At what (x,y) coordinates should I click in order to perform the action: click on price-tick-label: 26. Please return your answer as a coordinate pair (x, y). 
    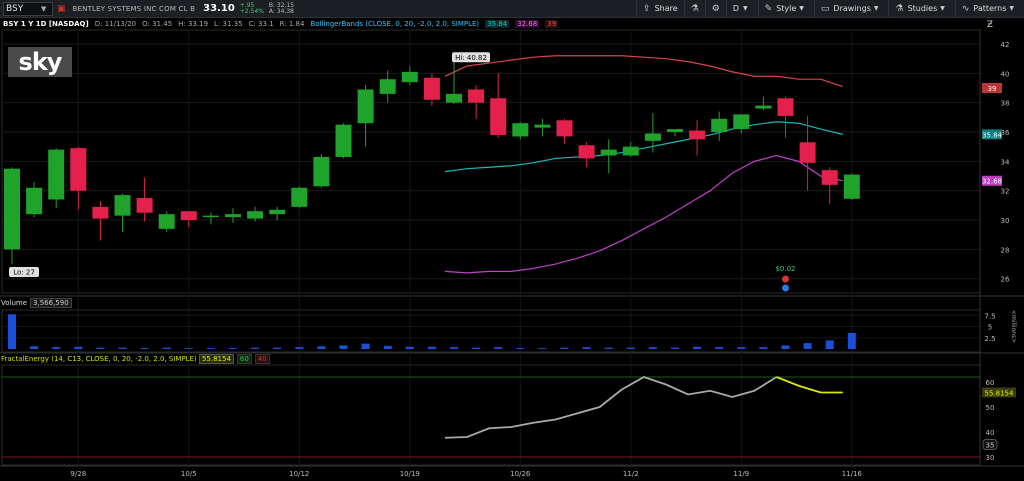
    Looking at the image, I should click on (1005, 280).